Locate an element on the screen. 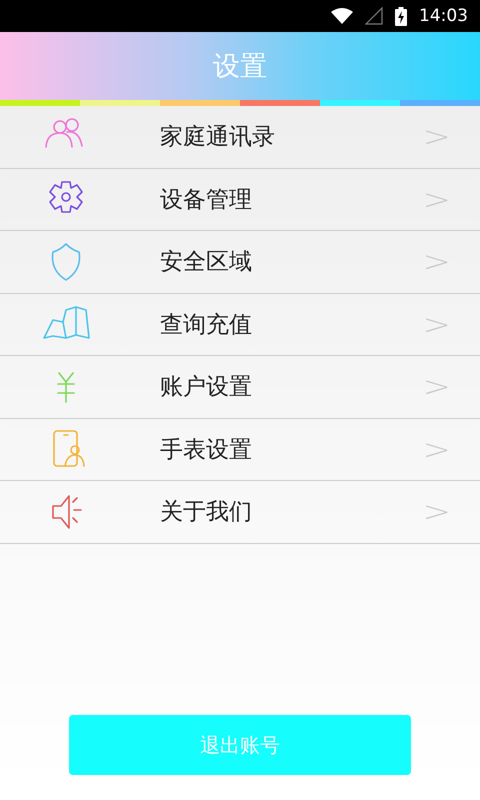 The image size is (480, 800). wifi-icon is located at coordinates (342, 16).